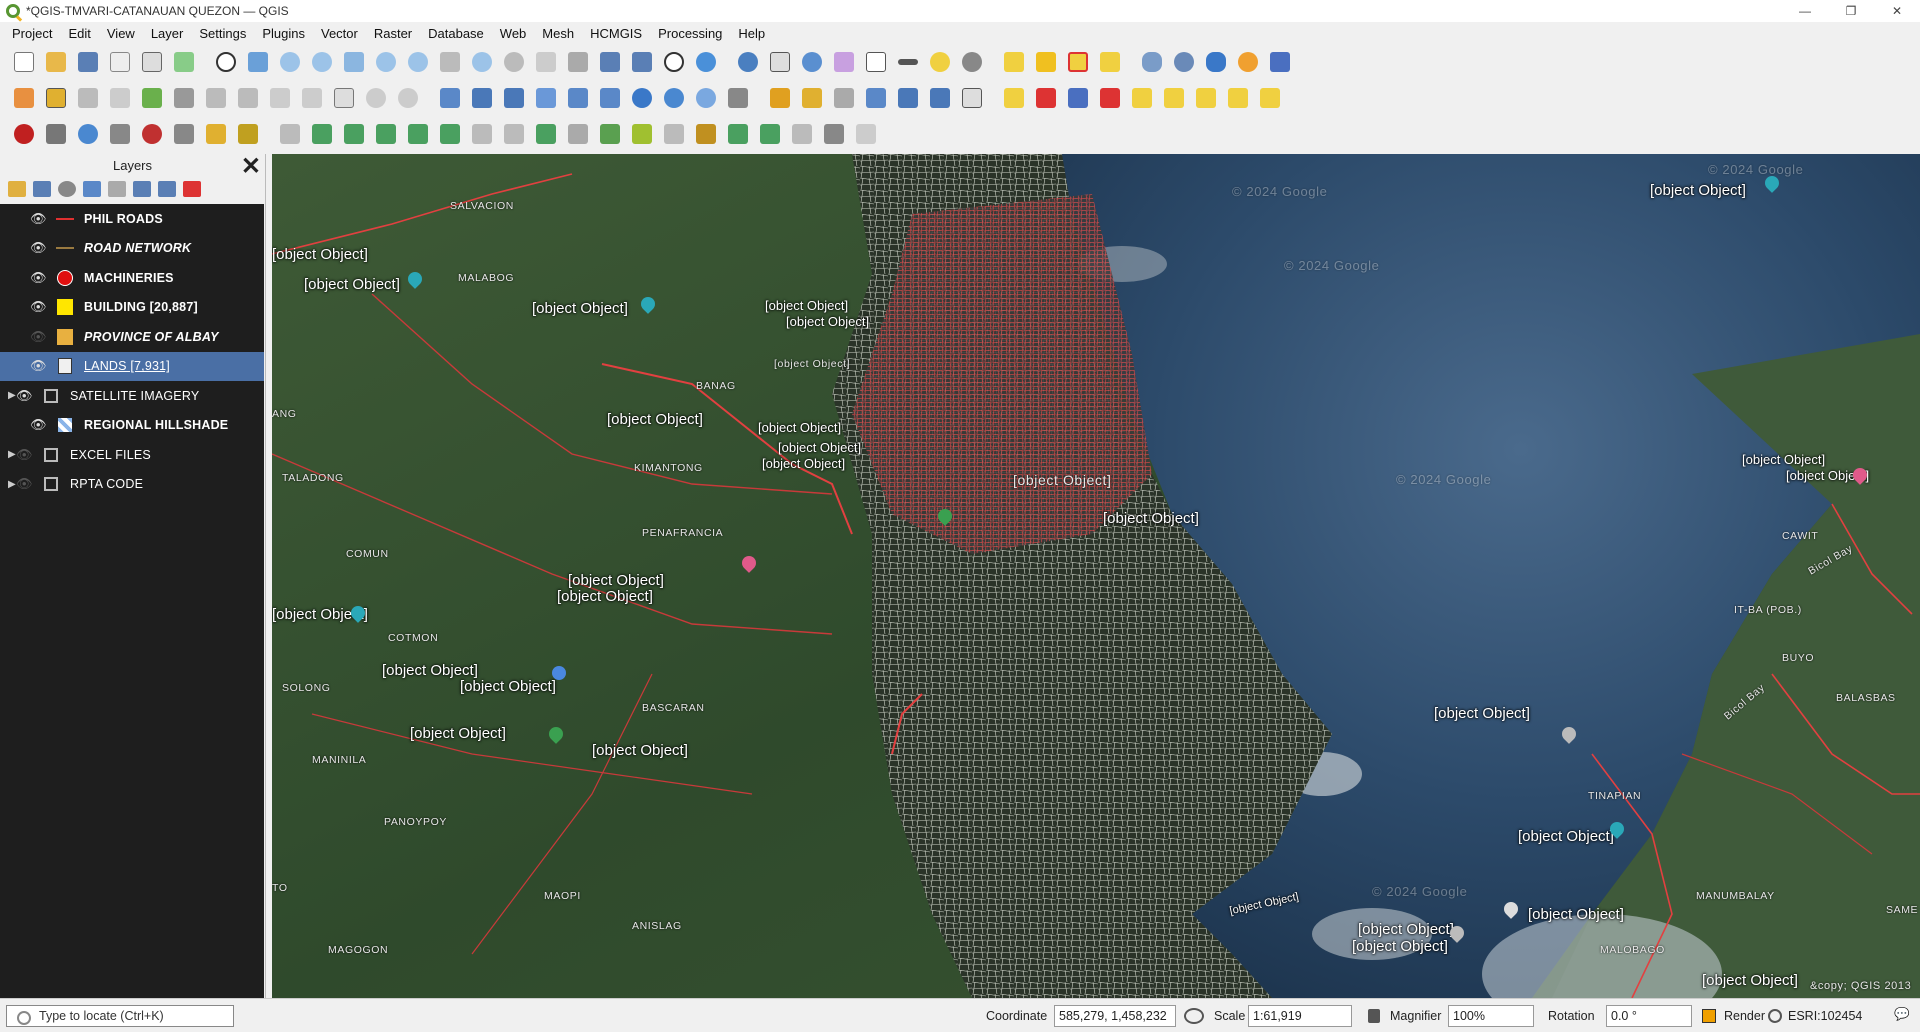 The width and height of the screenshot is (1920, 1032). Describe the element at coordinates (290, 134) in the screenshot. I see `north-arrow-icon` at that location.